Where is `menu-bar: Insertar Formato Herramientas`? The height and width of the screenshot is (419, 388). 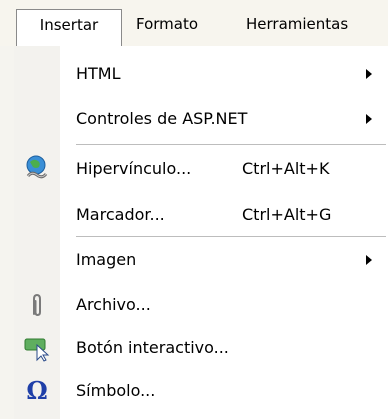 menu-bar: Insertar Formato Herramientas is located at coordinates (194, 23).